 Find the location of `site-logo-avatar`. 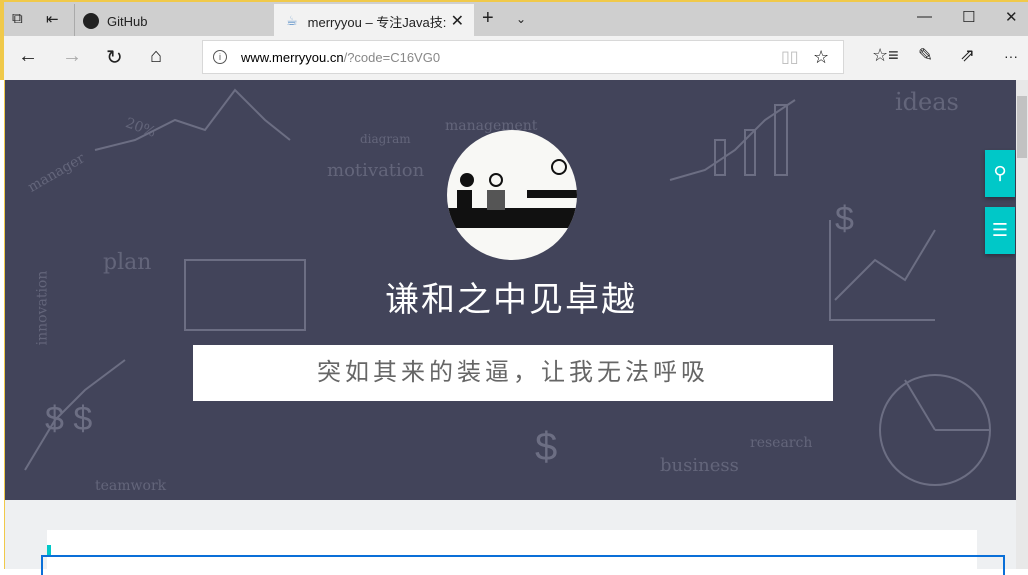

site-logo-avatar is located at coordinates (512, 195).